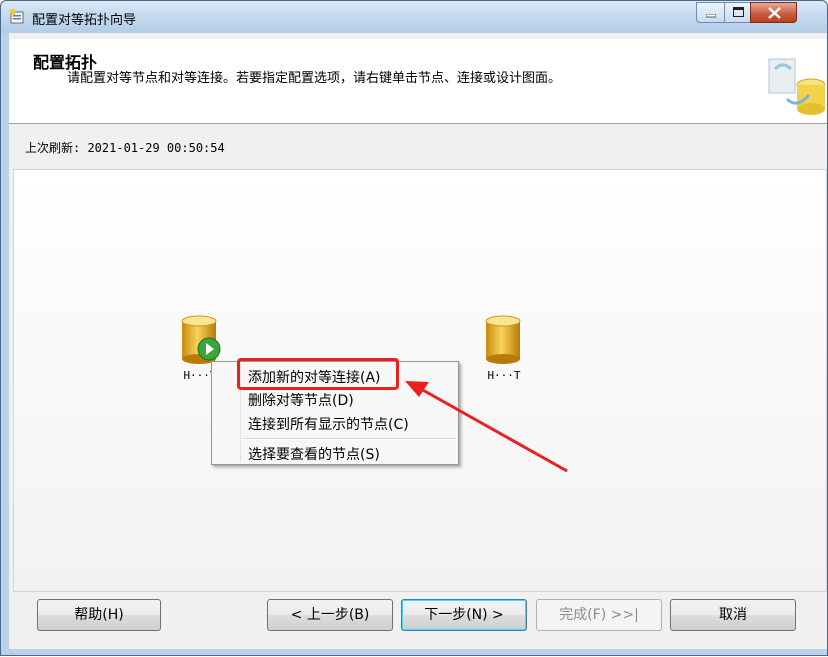  Describe the element at coordinates (328, 424) in the screenshot. I see `menu-item-connect-all-nodes: 连接到所有显示的节点(C)` at that location.